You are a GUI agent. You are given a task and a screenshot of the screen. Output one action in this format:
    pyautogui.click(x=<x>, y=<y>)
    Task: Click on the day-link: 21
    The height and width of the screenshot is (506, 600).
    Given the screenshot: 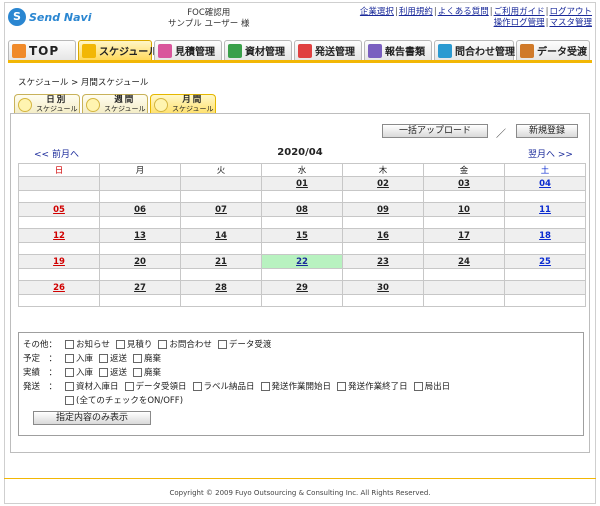 What is the action you would take?
    pyautogui.click(x=221, y=262)
    